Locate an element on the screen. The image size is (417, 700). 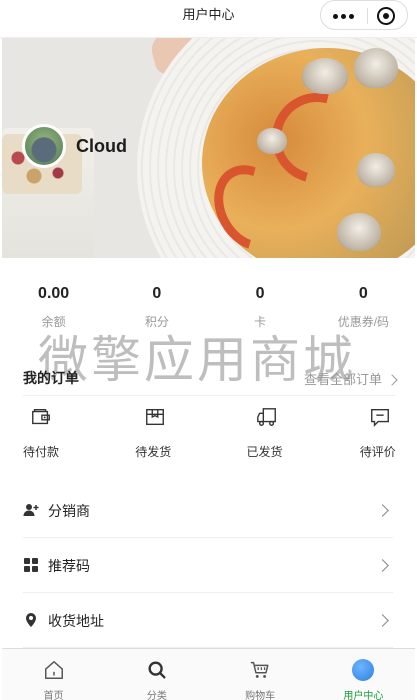
orders-title: 我的订单 is located at coordinates (51, 378).